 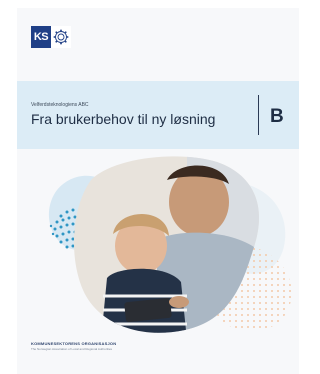 I want to click on organization-name: KOMMUNESEKTORENS ORGANISASJON, so click(x=74, y=343).